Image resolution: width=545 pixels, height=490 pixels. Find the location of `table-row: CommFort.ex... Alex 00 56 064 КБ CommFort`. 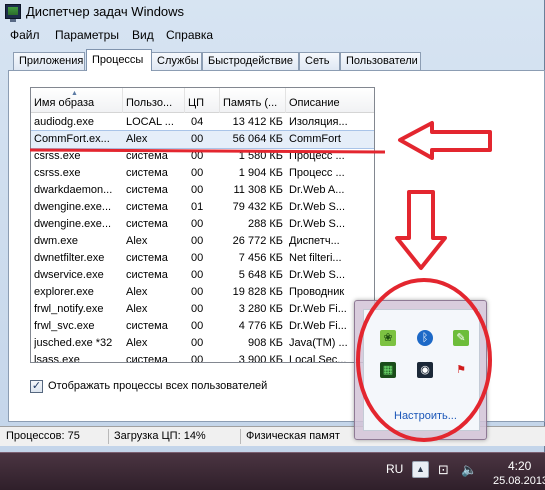

table-row: CommFort.ex... Alex 00 56 064 КБ CommFort is located at coordinates (202, 139).